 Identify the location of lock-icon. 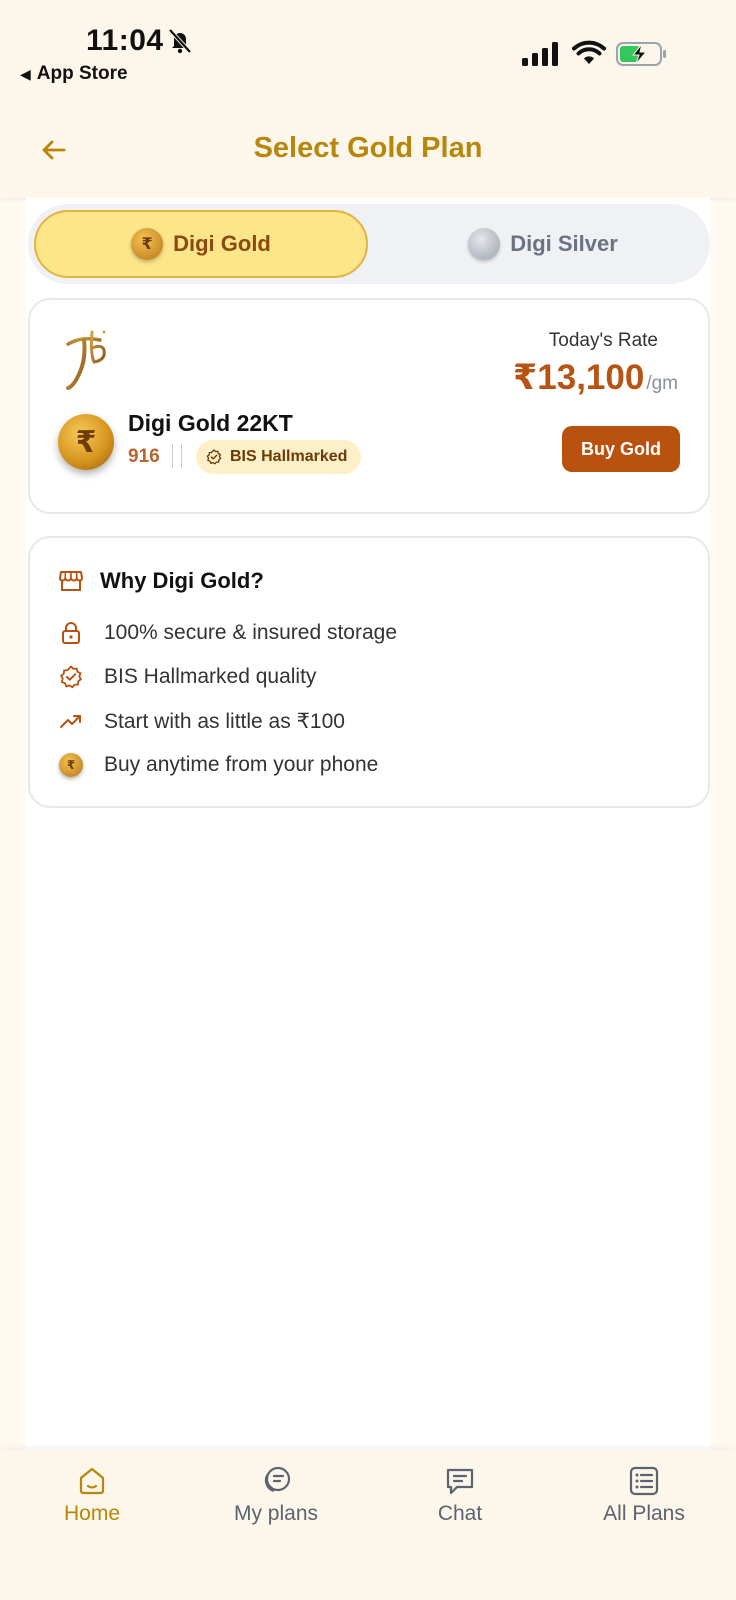
(71, 633).